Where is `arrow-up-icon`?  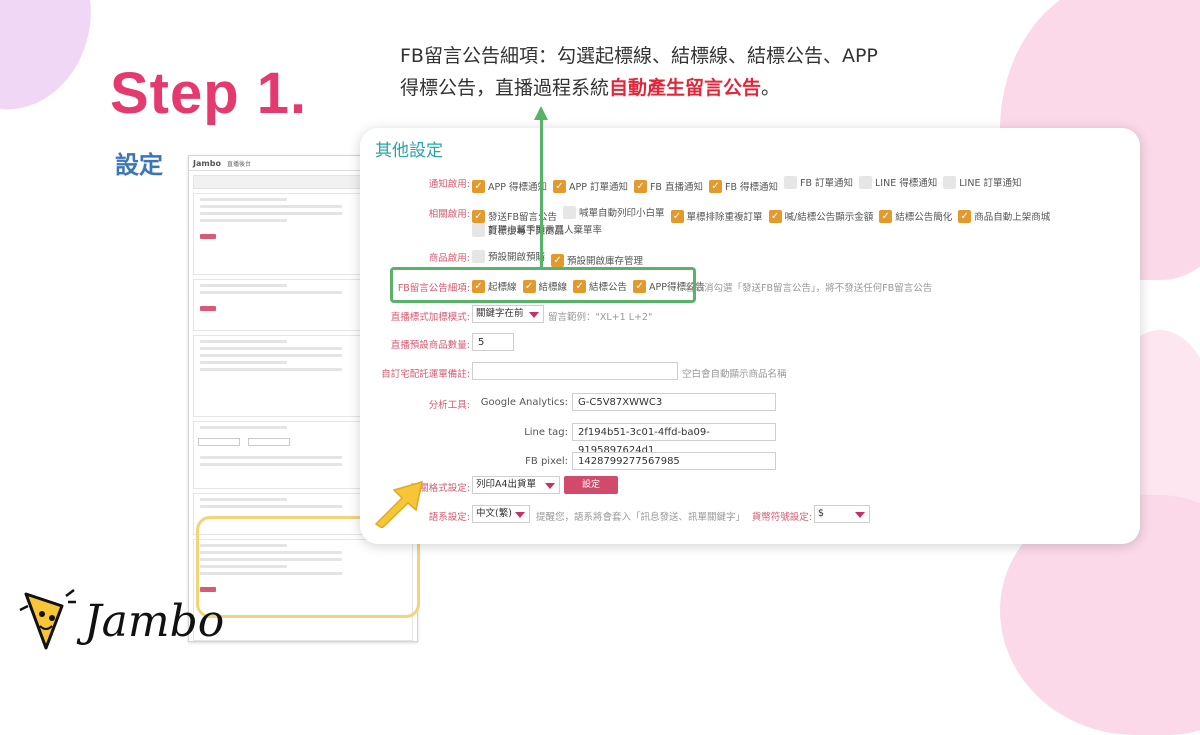 arrow-up-icon is located at coordinates (541, 113).